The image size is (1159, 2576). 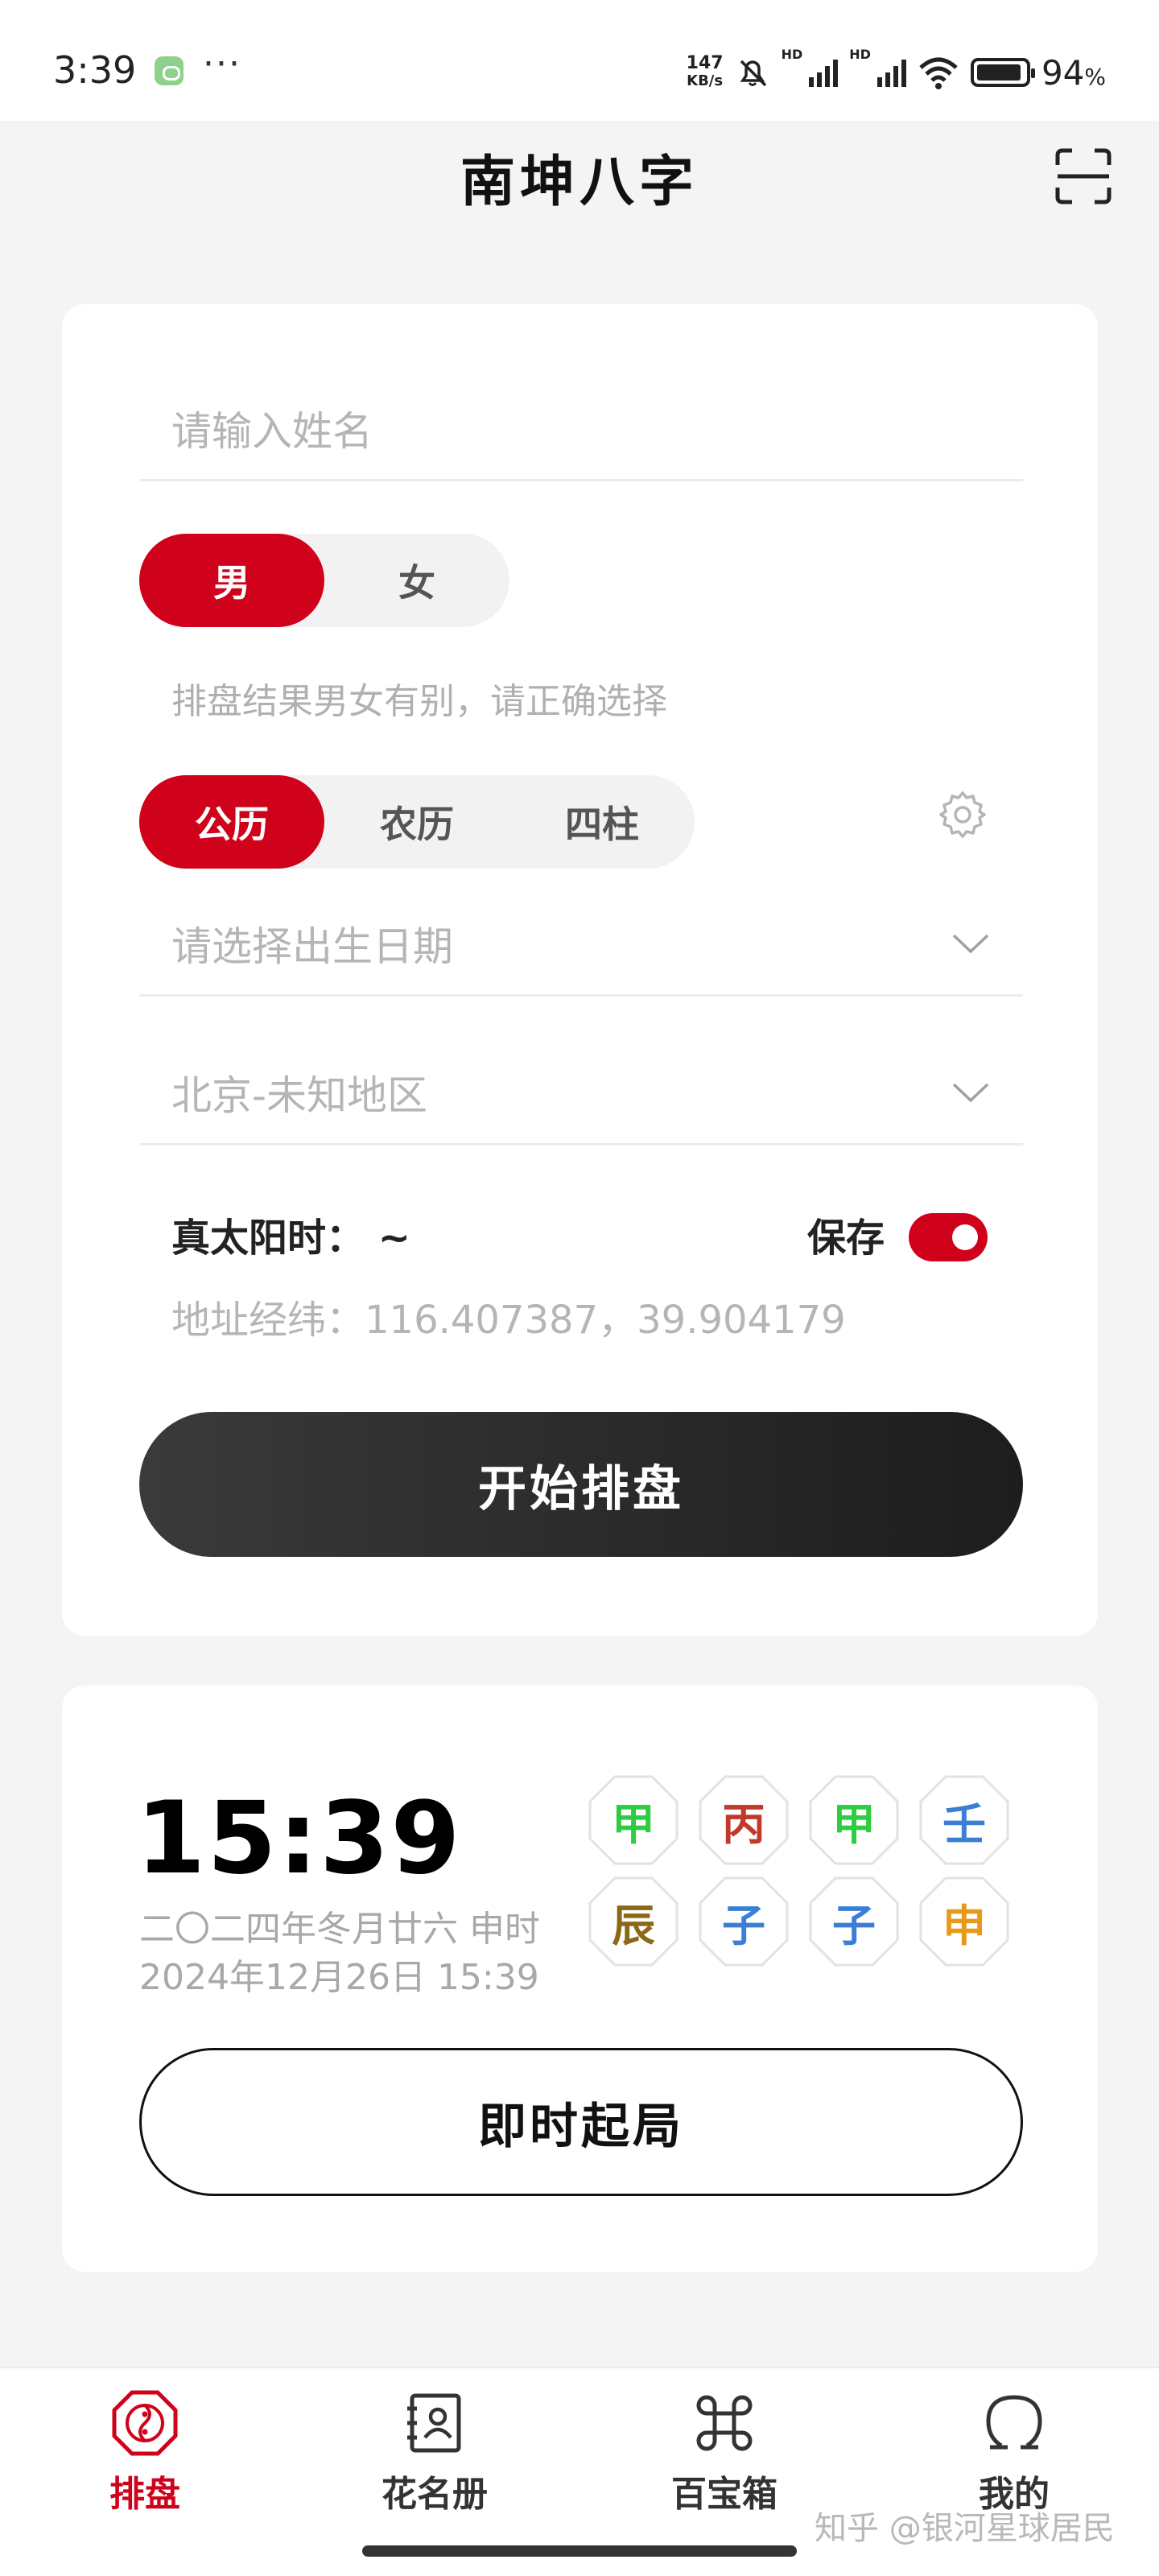 I want to click on calendar-option-lunar: 农历, so click(x=416, y=822).